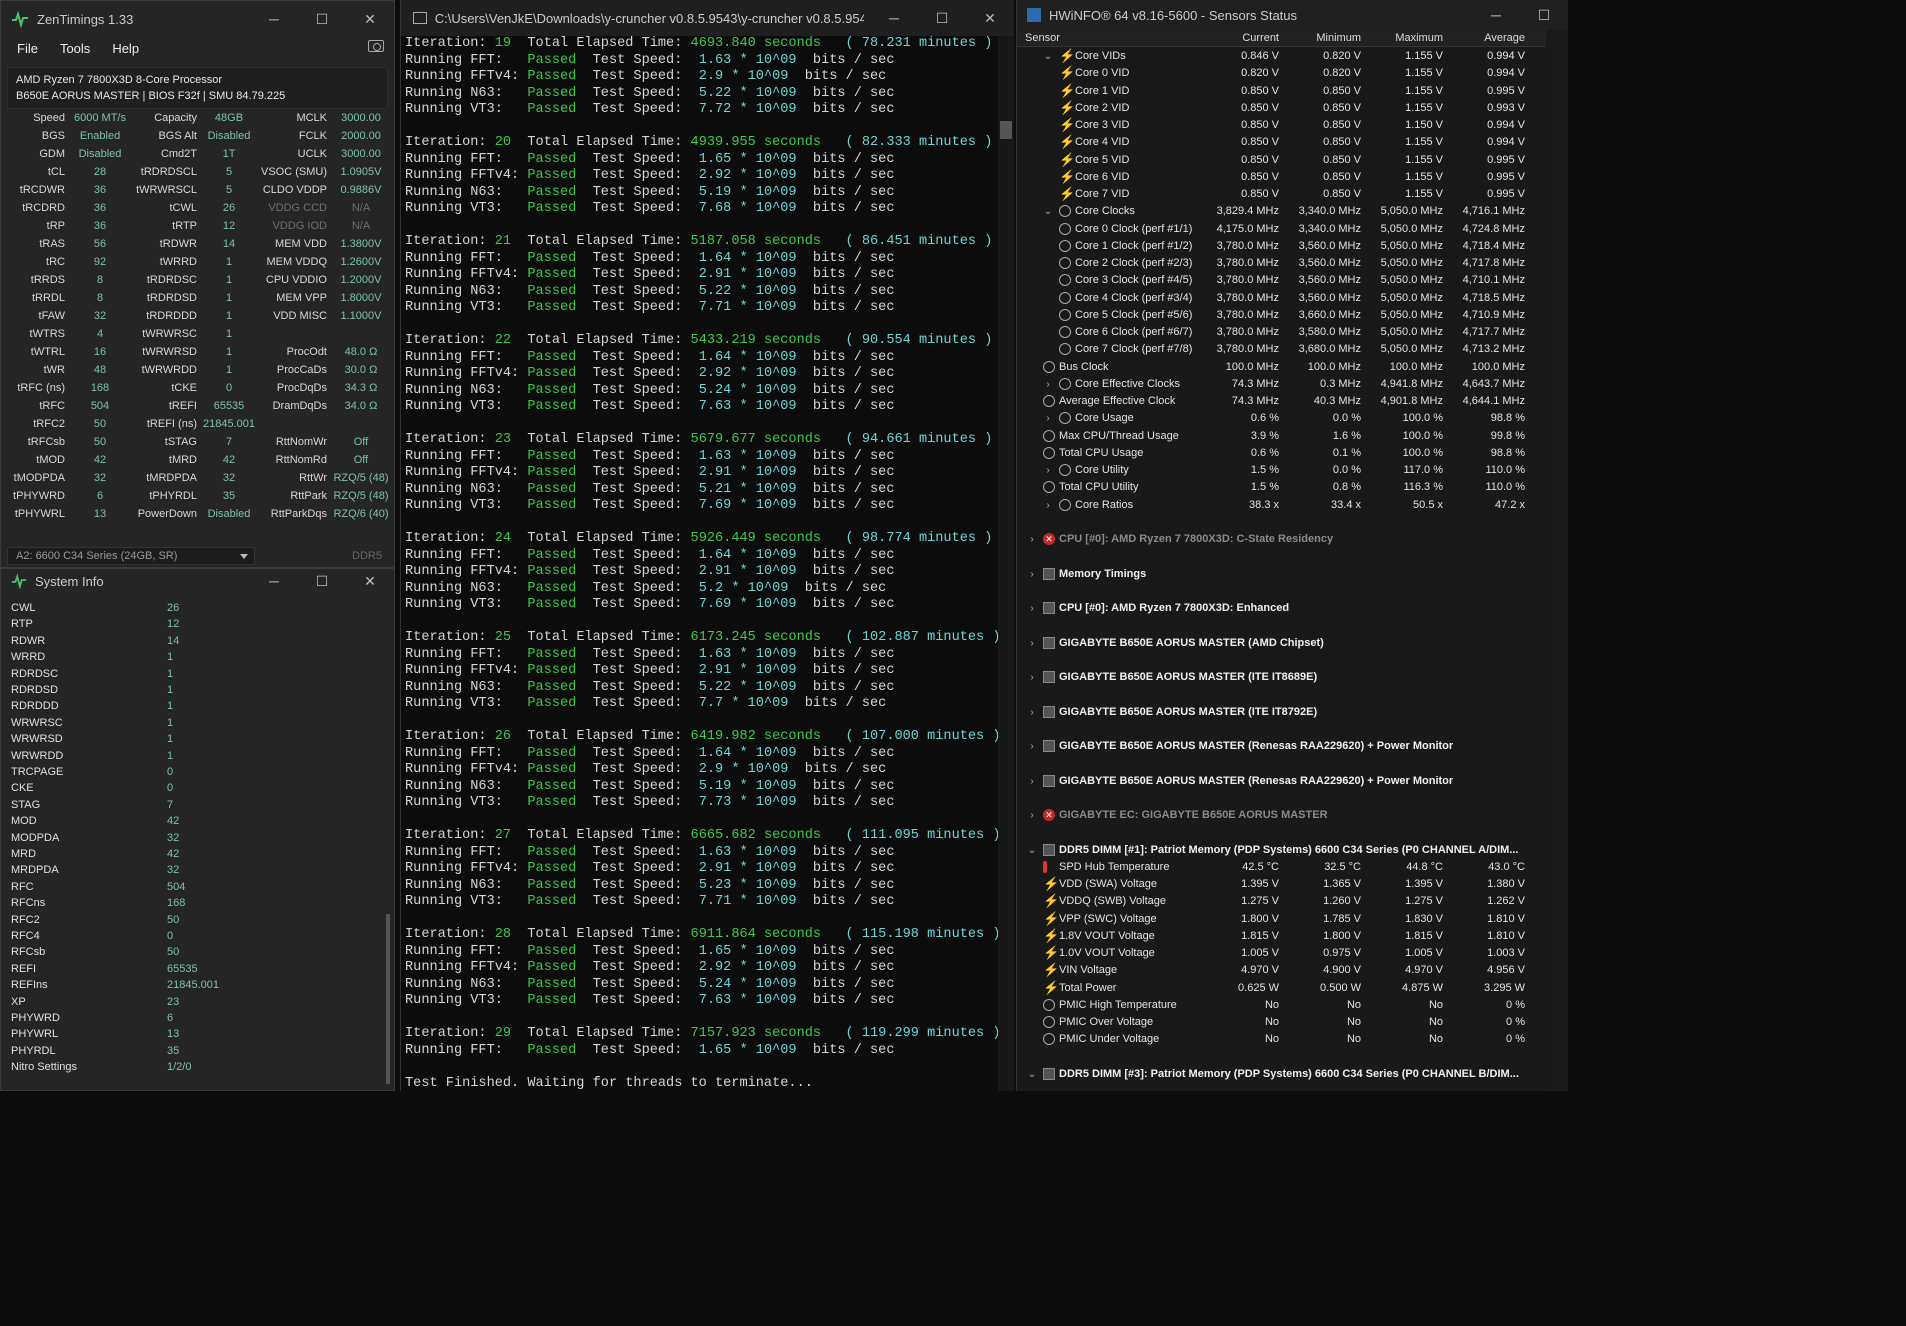 The image size is (1906, 1326). What do you see at coordinates (1006, 563) in the screenshot?
I see `console-scrollbar` at bounding box center [1006, 563].